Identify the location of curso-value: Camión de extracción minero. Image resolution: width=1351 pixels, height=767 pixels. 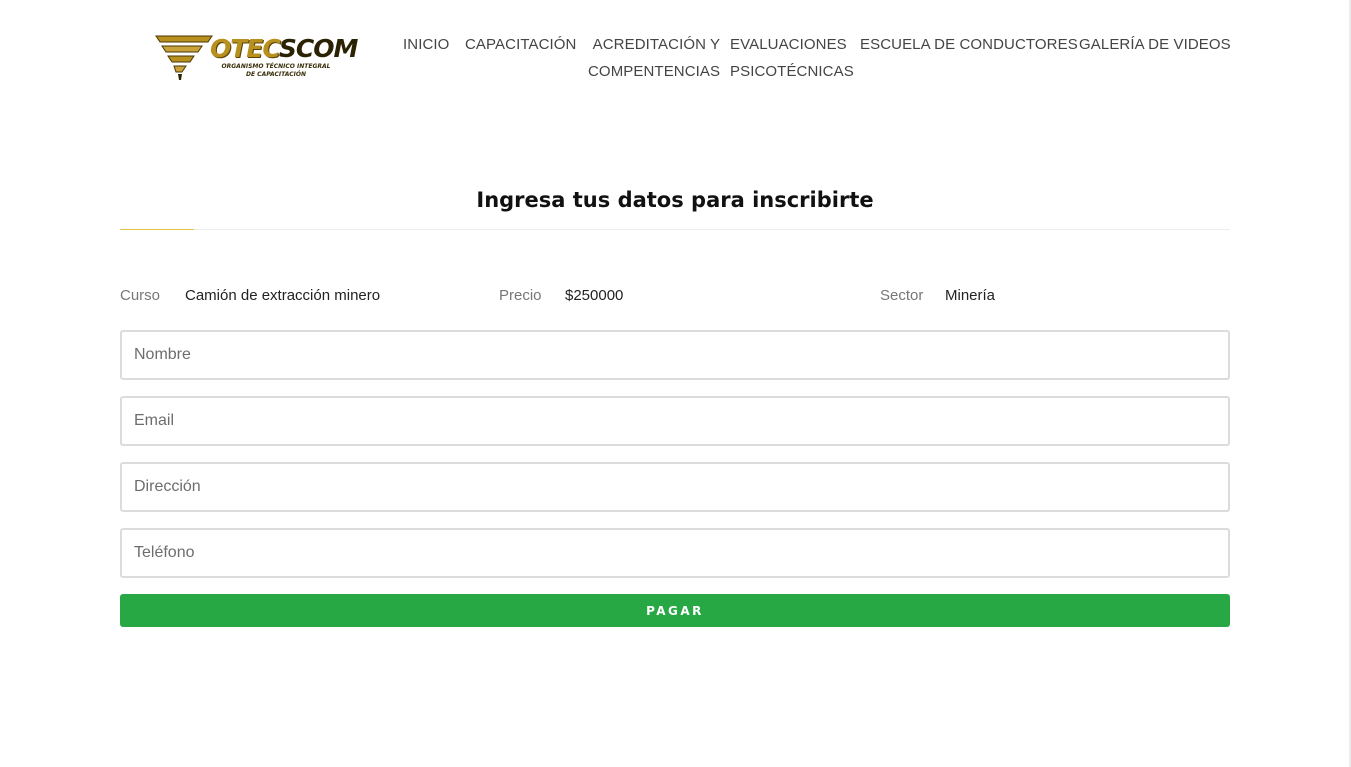
(283, 295).